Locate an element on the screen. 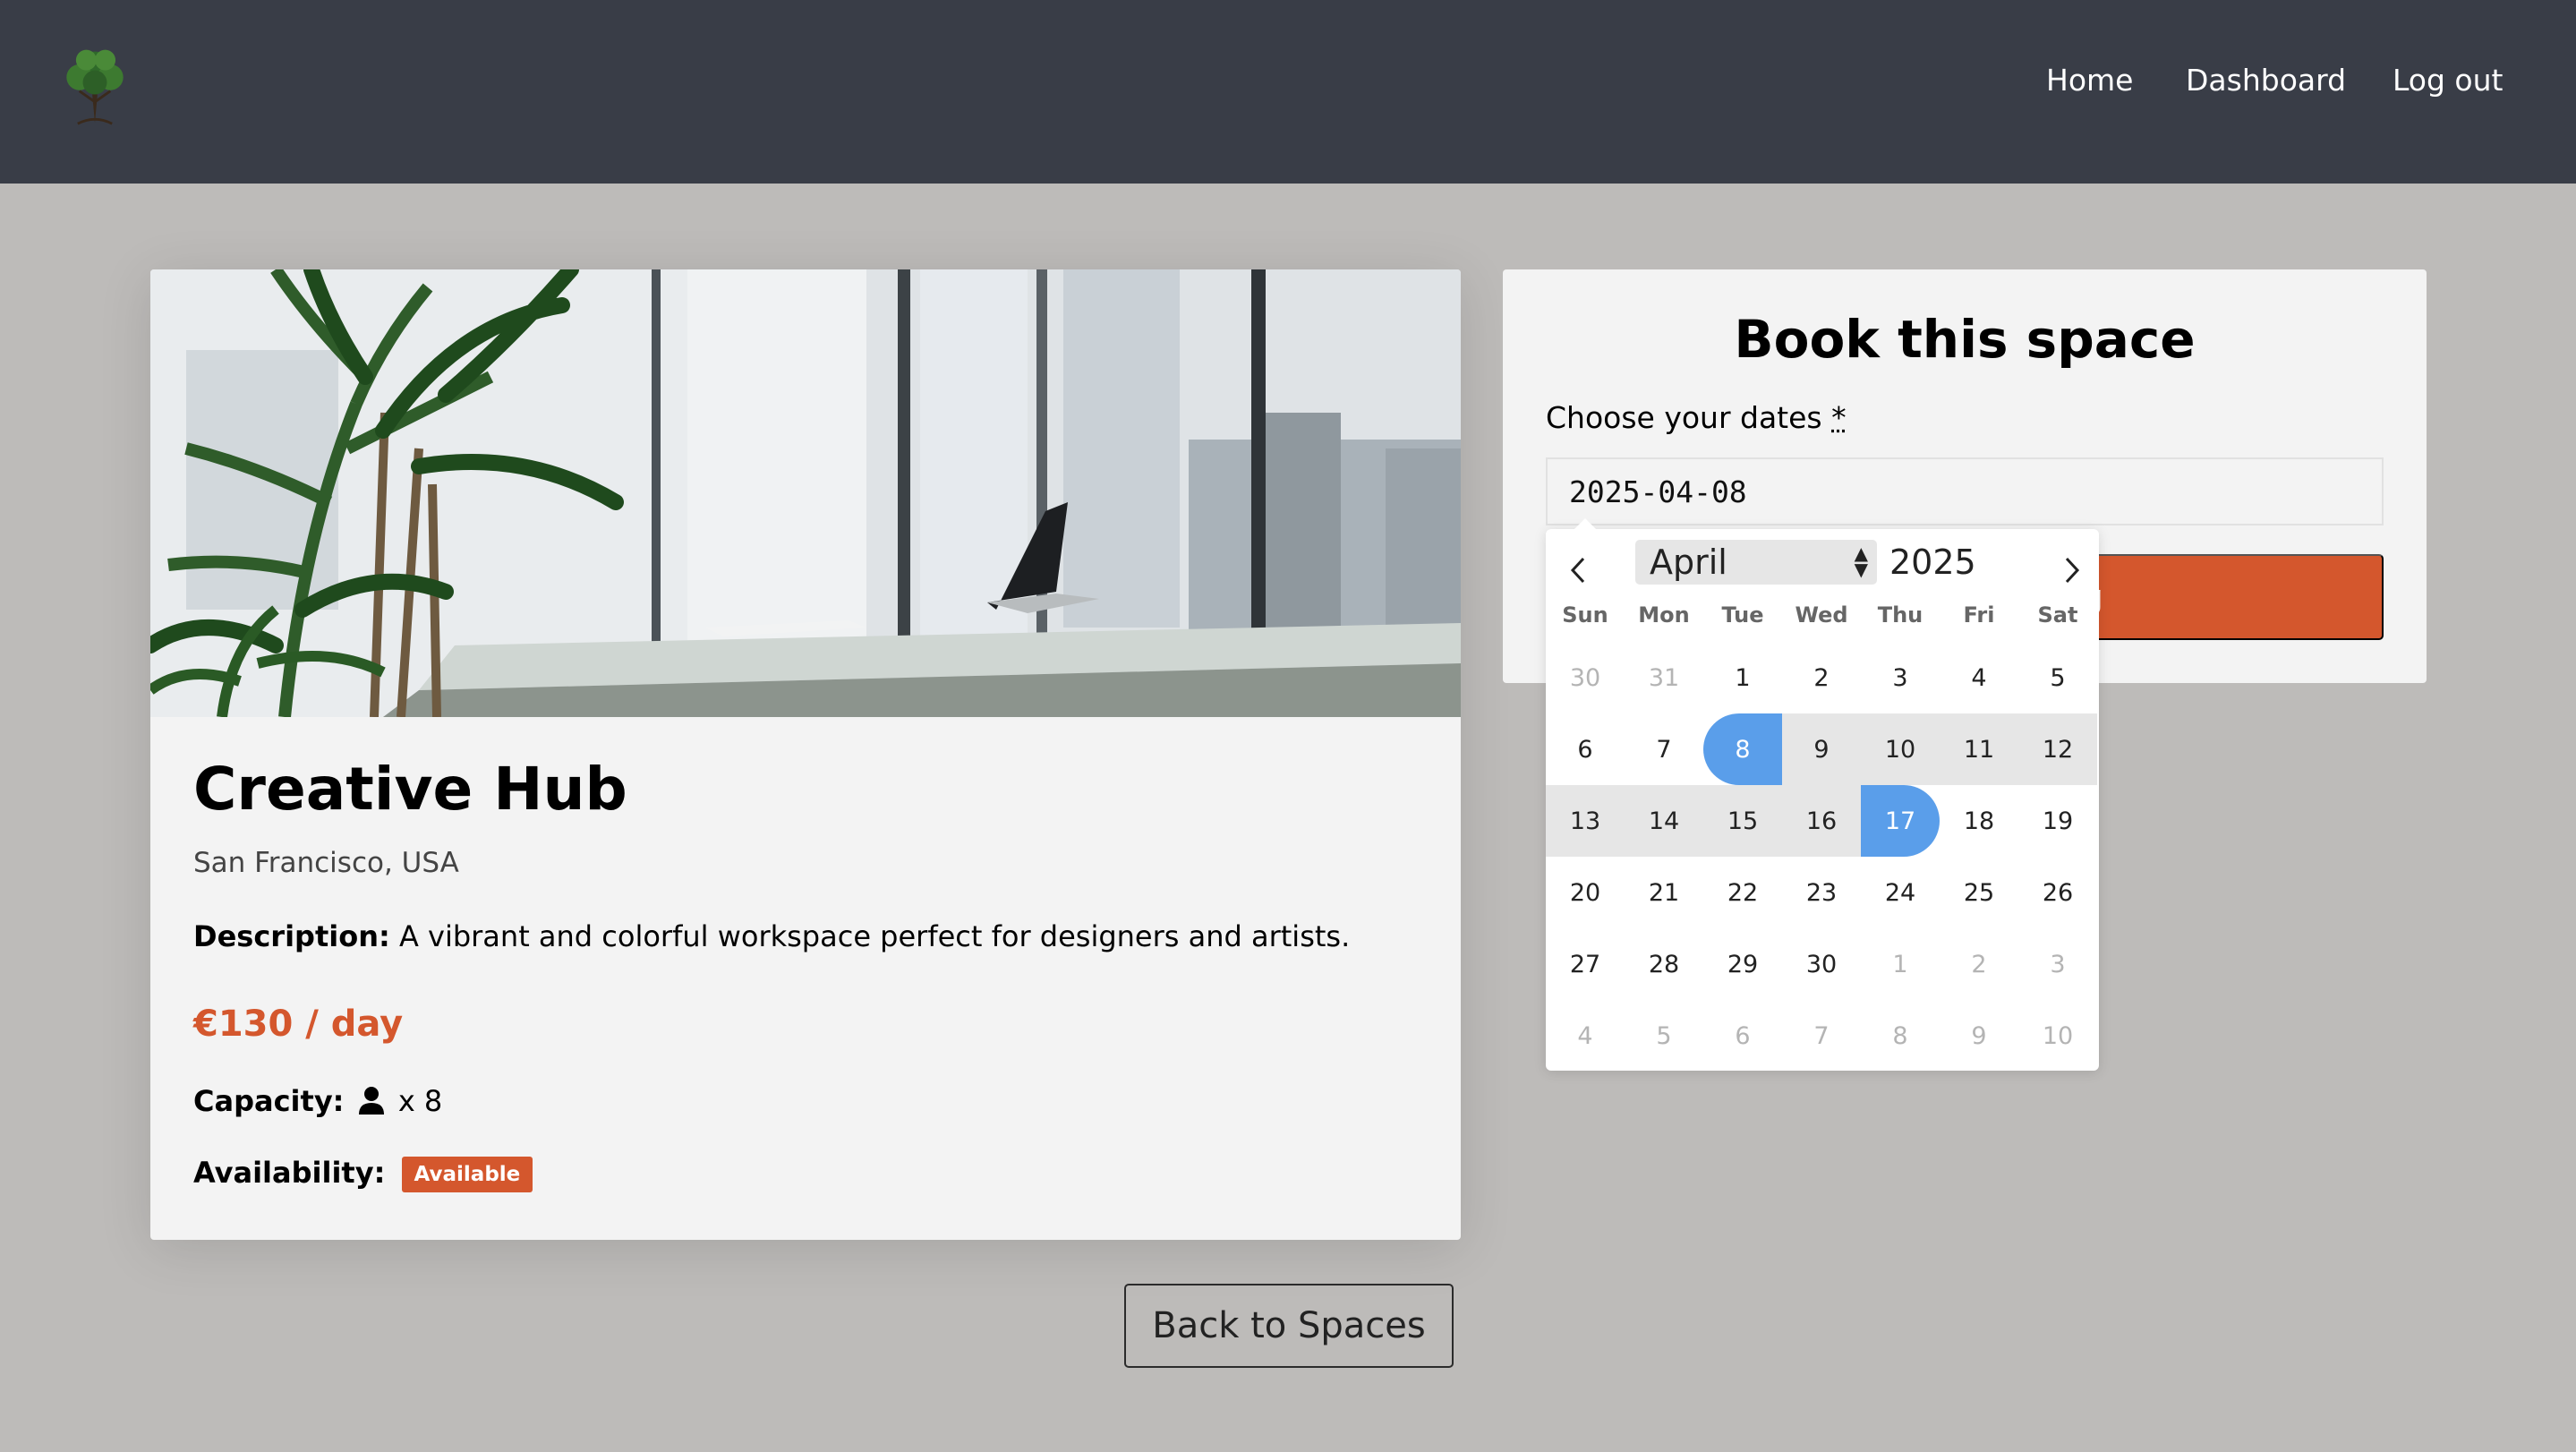 The height and width of the screenshot is (1452, 2576). calendar-day-range-start: 8 is located at coordinates (1742, 749).